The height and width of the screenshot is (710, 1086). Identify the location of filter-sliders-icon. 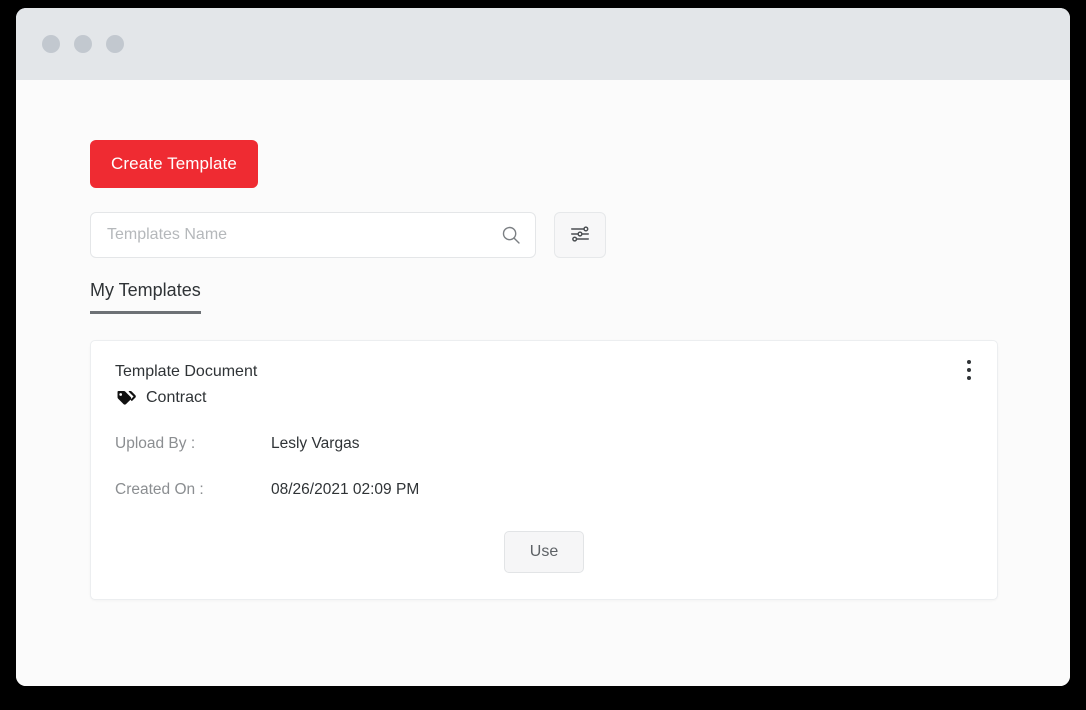
(580, 235).